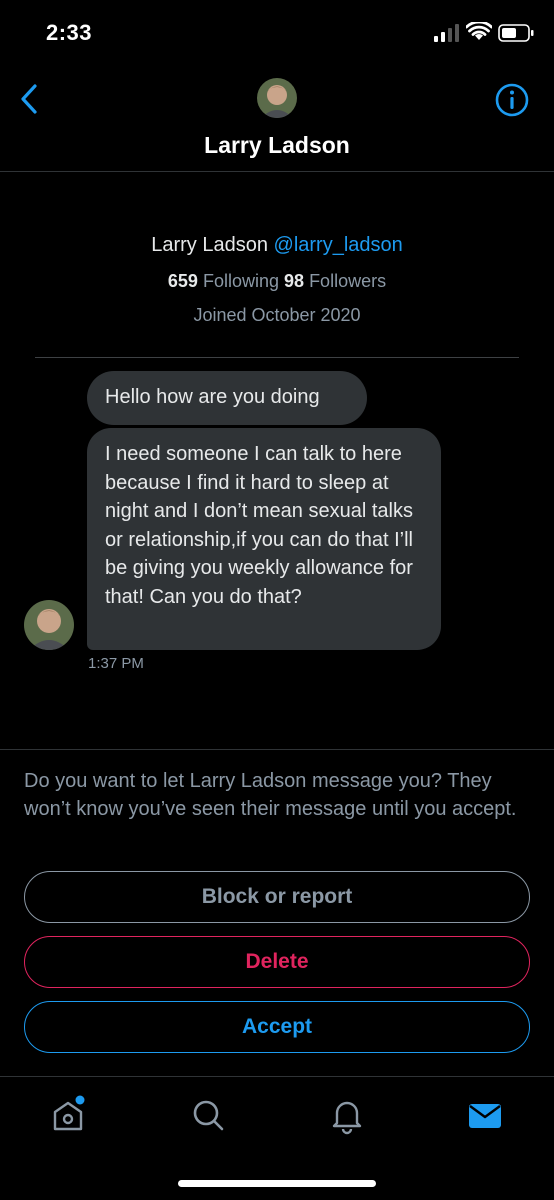  Describe the element at coordinates (277, 962) in the screenshot. I see `delete-button: Delete` at that location.